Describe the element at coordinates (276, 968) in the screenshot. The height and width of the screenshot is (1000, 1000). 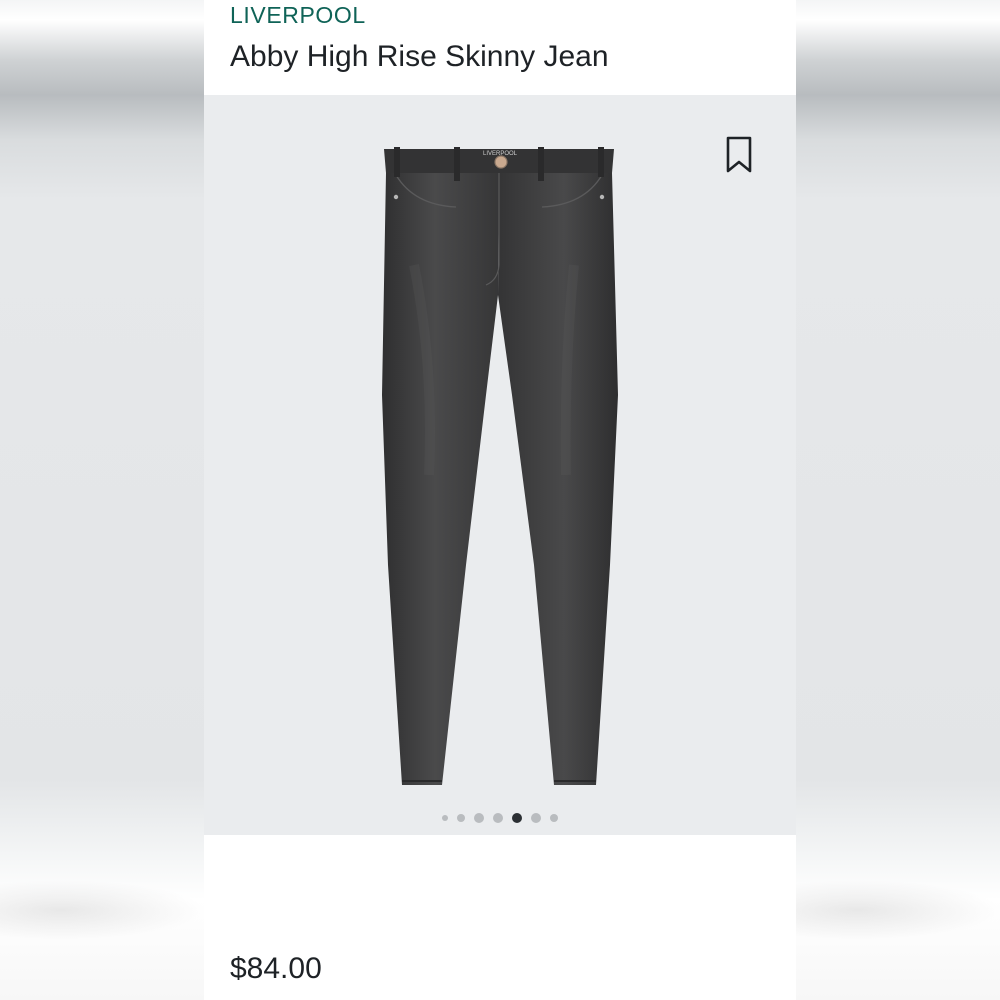
I see `product-price: $84.00` at that location.